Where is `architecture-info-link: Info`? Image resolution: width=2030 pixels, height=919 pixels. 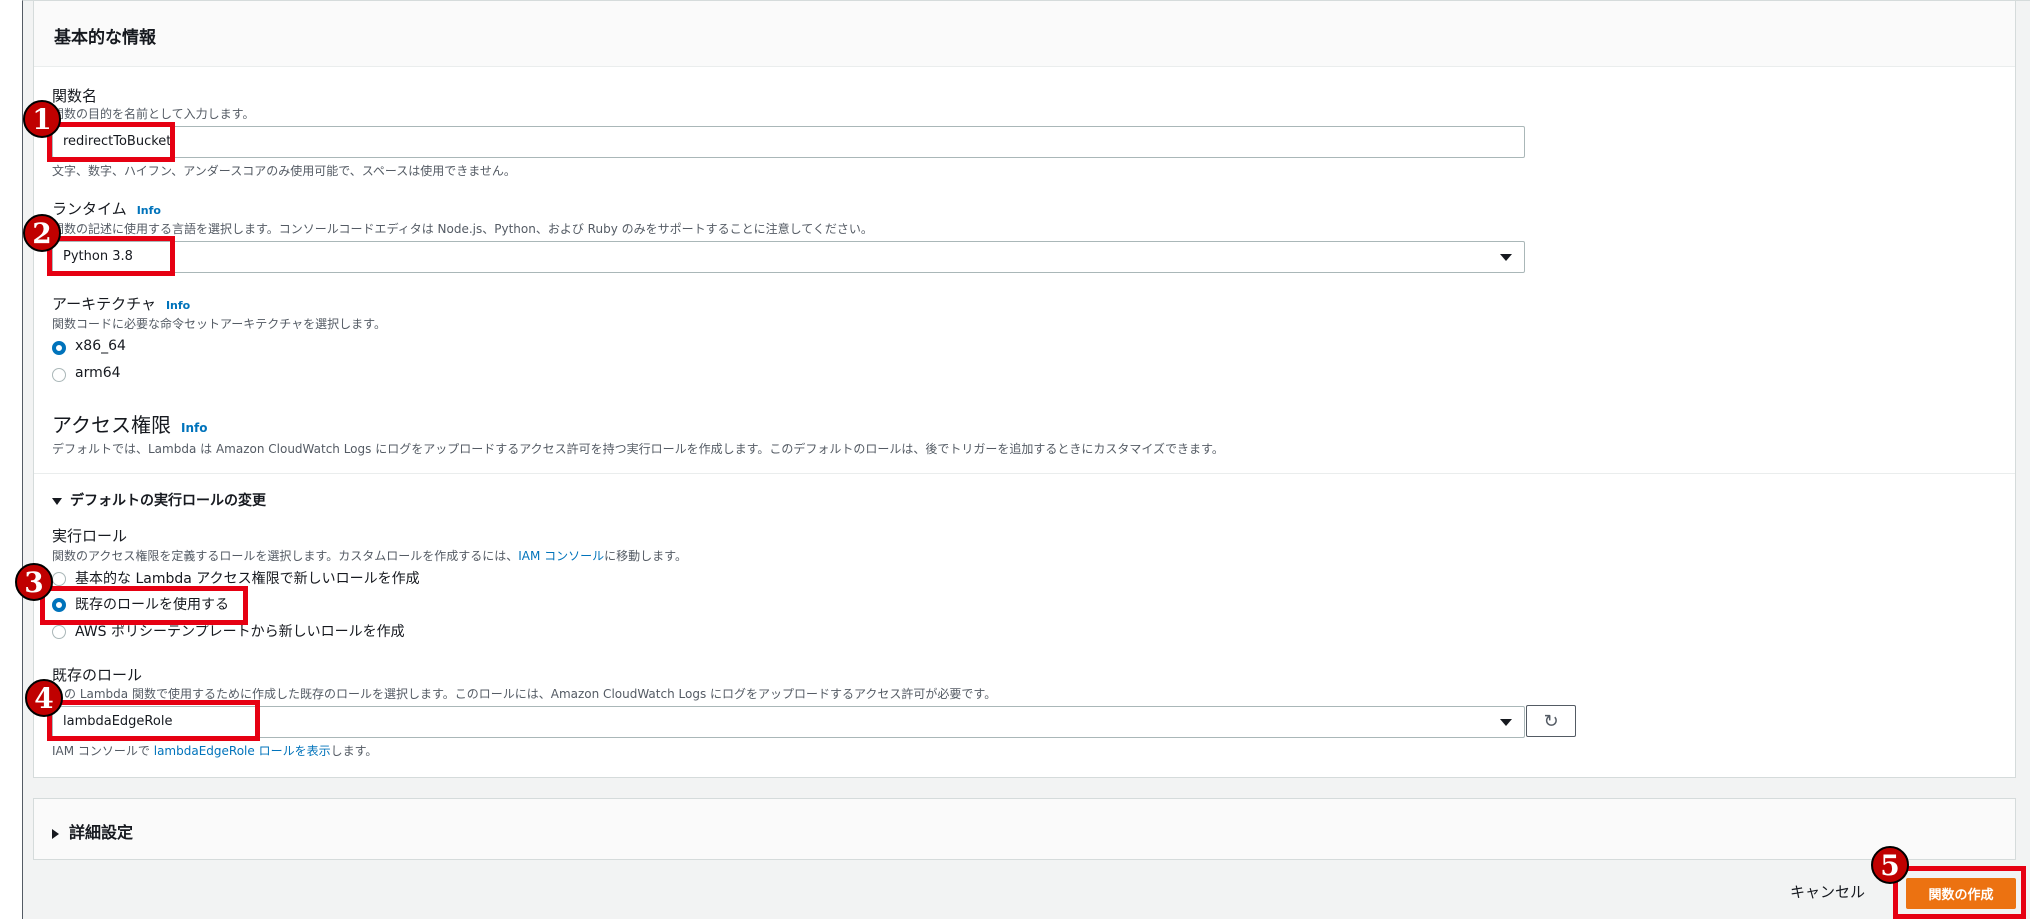 architecture-info-link: Info is located at coordinates (178, 305).